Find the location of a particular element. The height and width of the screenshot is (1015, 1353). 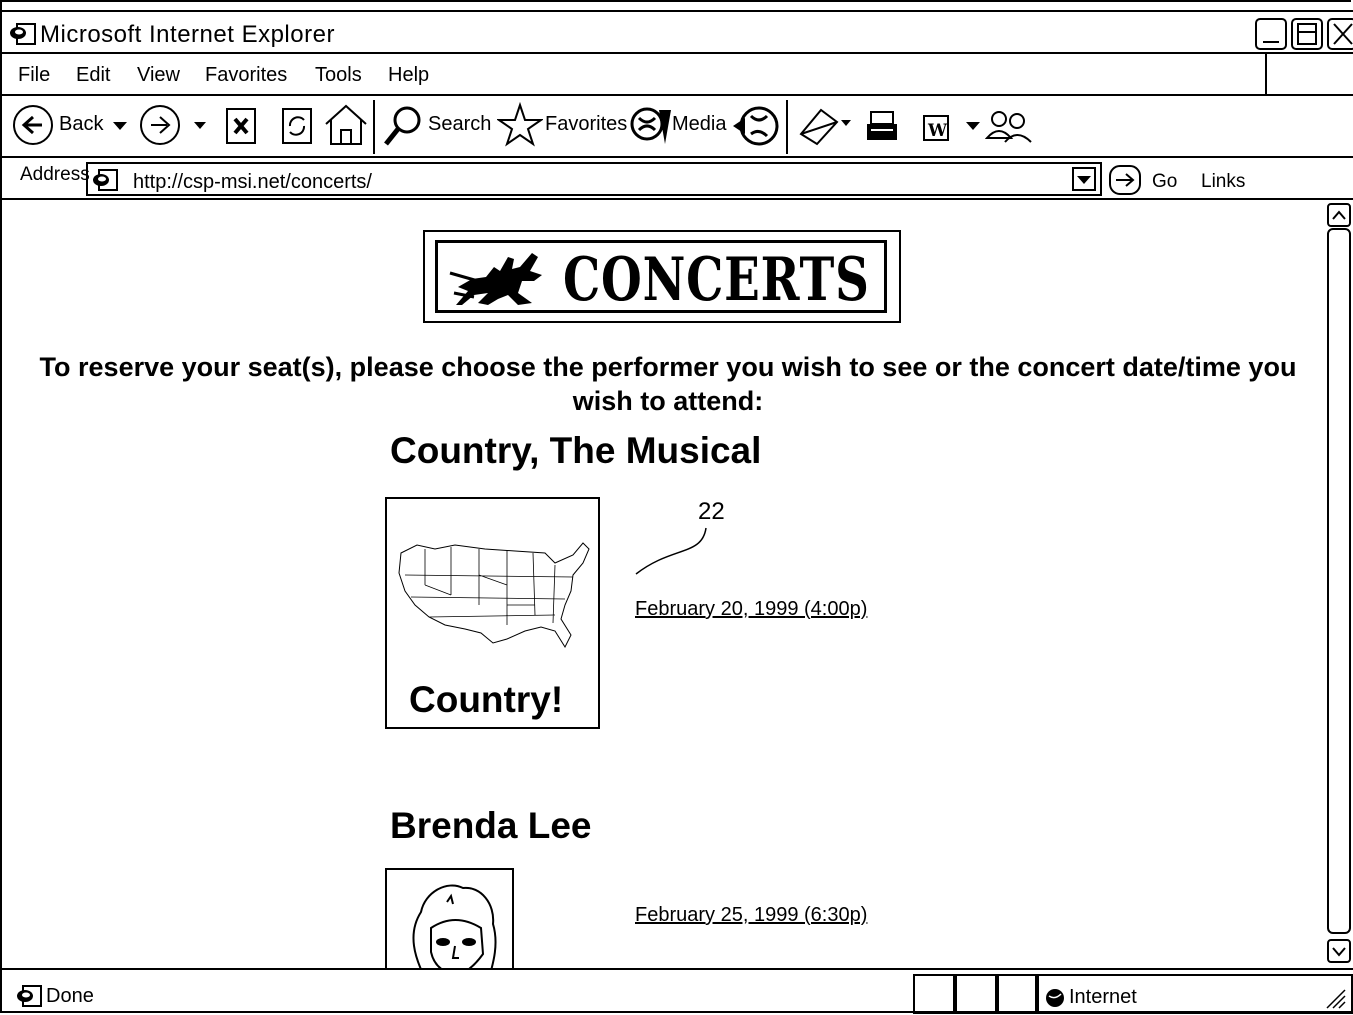

messenger-people-icon is located at coordinates (1008, 127).